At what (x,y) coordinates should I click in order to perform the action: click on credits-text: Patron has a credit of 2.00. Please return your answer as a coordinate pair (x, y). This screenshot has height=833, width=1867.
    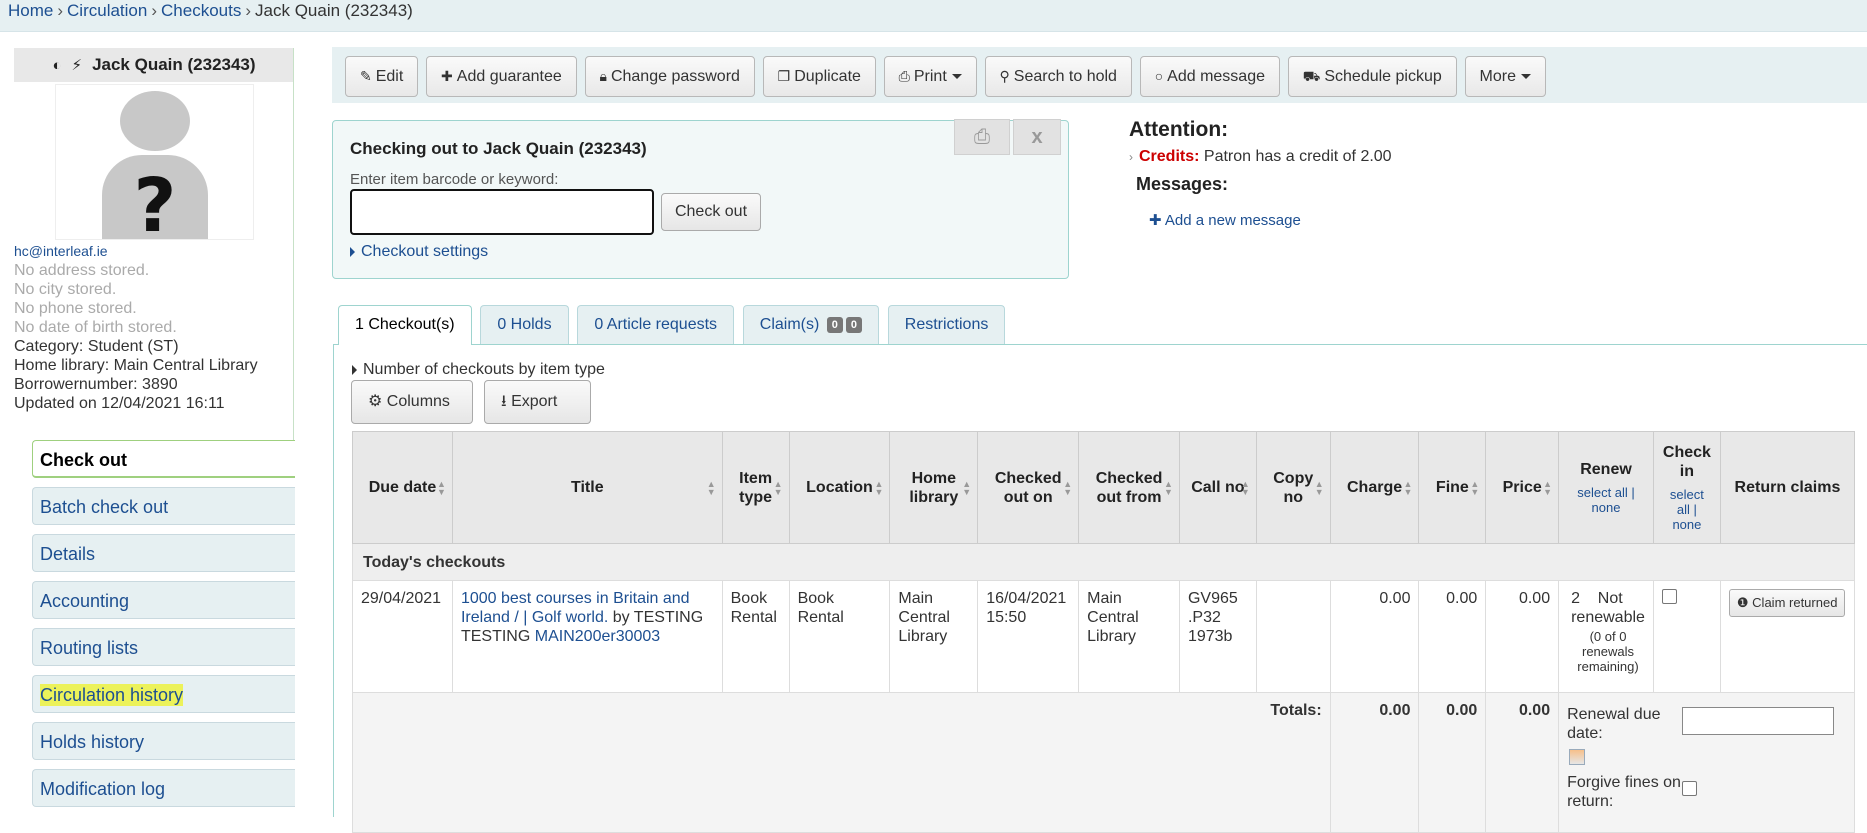
    Looking at the image, I should click on (1297, 156).